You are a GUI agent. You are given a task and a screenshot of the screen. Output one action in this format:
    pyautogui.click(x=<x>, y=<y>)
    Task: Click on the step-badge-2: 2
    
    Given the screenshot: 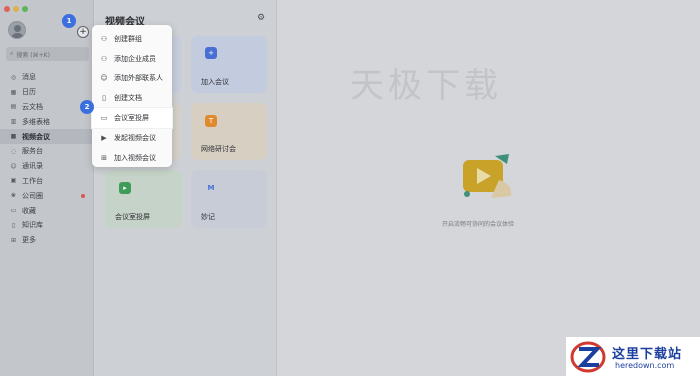 What is the action you would take?
    pyautogui.click(x=87, y=107)
    